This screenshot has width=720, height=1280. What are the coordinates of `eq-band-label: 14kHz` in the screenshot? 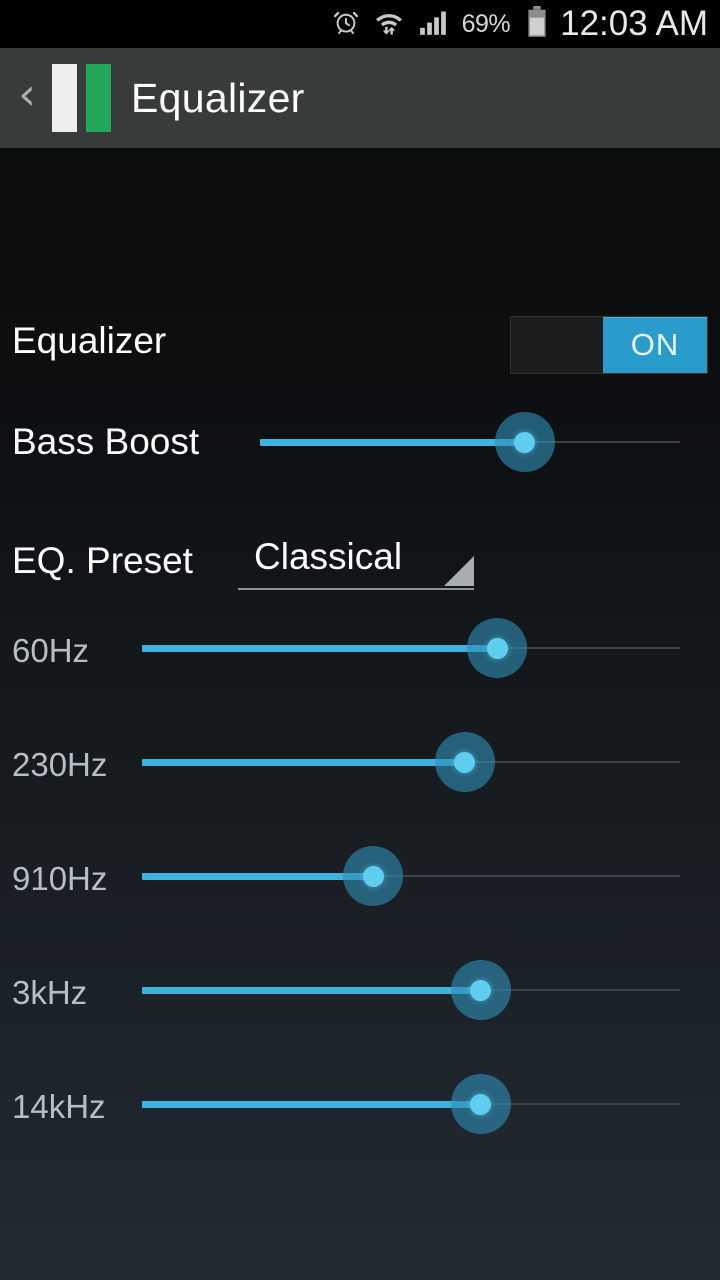 It's located at (59, 1106).